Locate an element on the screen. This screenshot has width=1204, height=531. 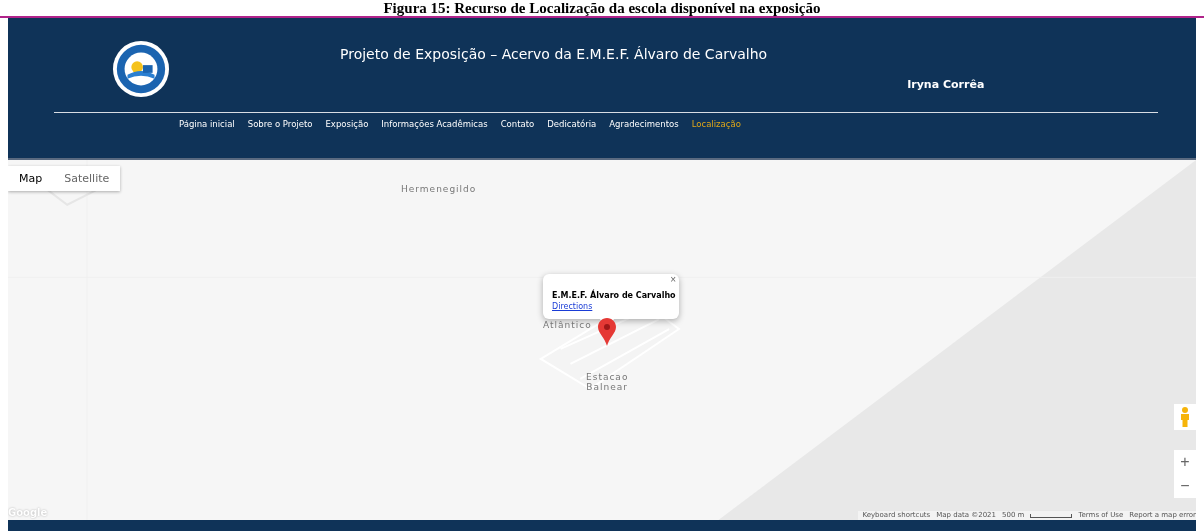
user-name: Iryna Corrêa is located at coordinates (946, 84).